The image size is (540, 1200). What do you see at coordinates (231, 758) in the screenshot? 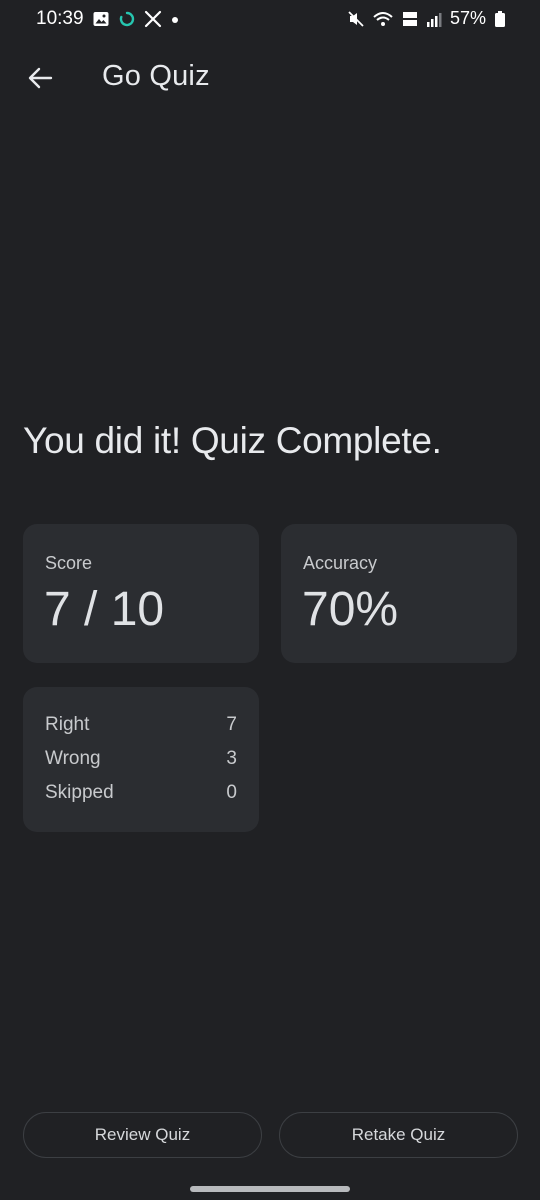
I see `wrong-count: 3` at bounding box center [231, 758].